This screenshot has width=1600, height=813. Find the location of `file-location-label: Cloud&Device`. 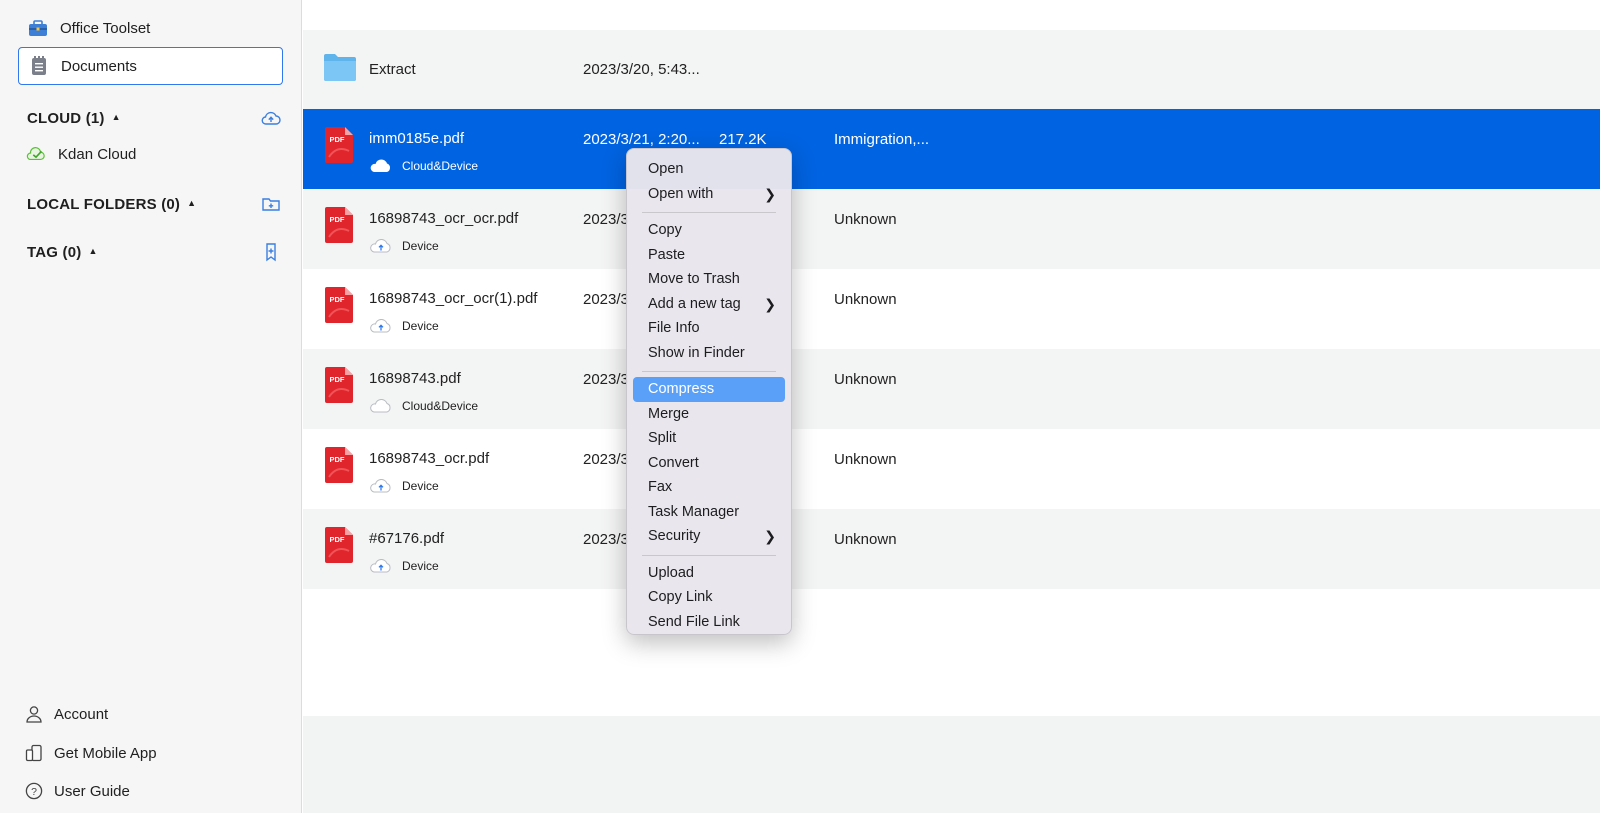

file-location-label: Cloud&Device is located at coordinates (440, 166).